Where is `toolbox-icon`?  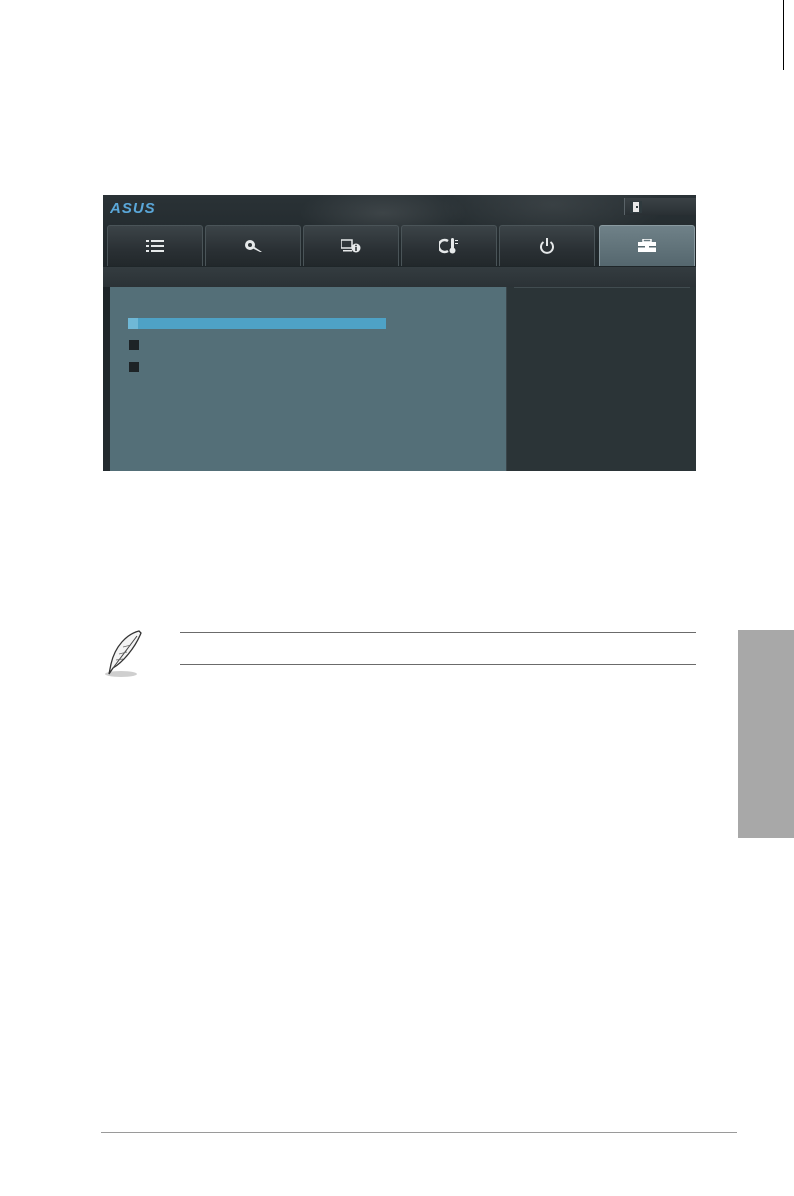 toolbox-icon is located at coordinates (647, 245).